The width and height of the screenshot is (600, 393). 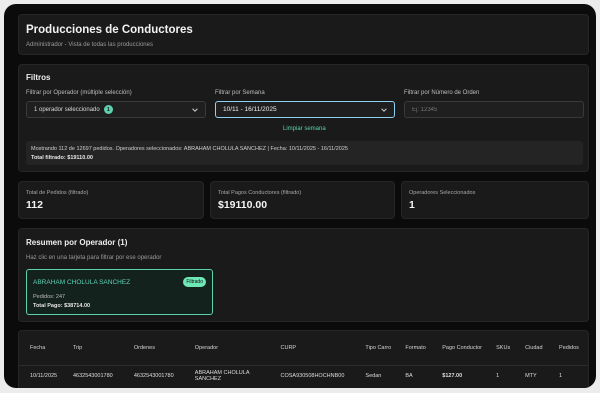 What do you see at coordinates (503, 348) in the screenshot?
I see `column-header: SKUs` at bounding box center [503, 348].